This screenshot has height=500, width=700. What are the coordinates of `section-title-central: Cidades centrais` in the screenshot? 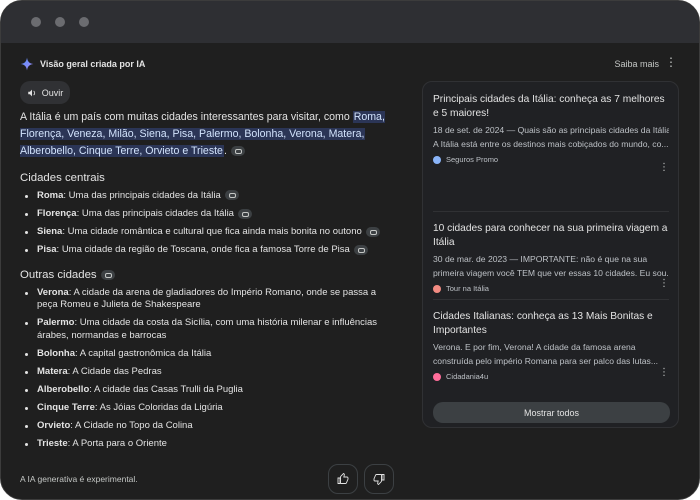 It's located at (62, 178).